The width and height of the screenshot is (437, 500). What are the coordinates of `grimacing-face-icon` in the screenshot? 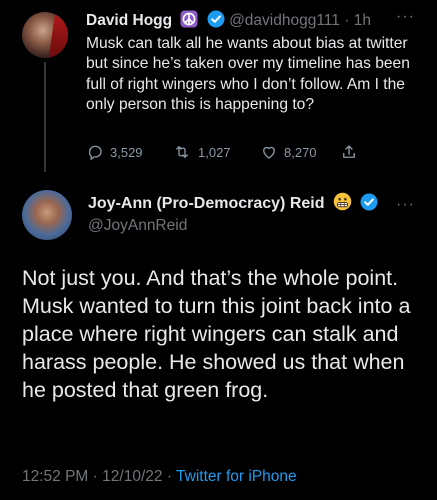 It's located at (342, 204).